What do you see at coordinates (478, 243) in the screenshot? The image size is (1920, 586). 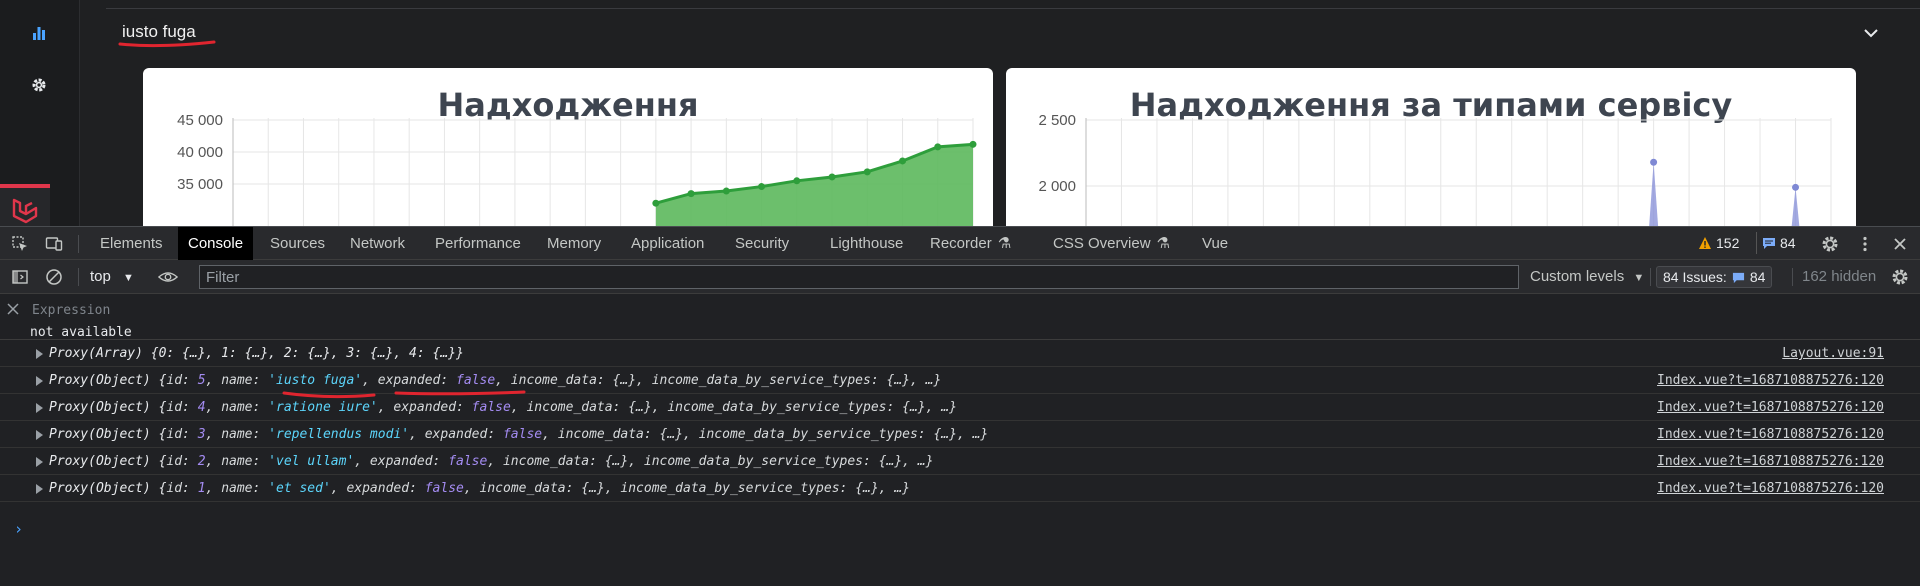 I see `tab-performance: Performance` at bounding box center [478, 243].